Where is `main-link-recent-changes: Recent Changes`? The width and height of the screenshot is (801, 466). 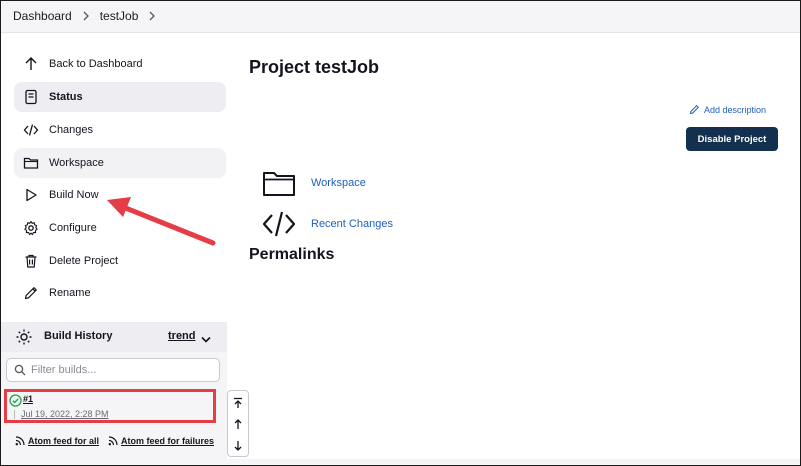 main-link-recent-changes: Recent Changes is located at coordinates (327, 224).